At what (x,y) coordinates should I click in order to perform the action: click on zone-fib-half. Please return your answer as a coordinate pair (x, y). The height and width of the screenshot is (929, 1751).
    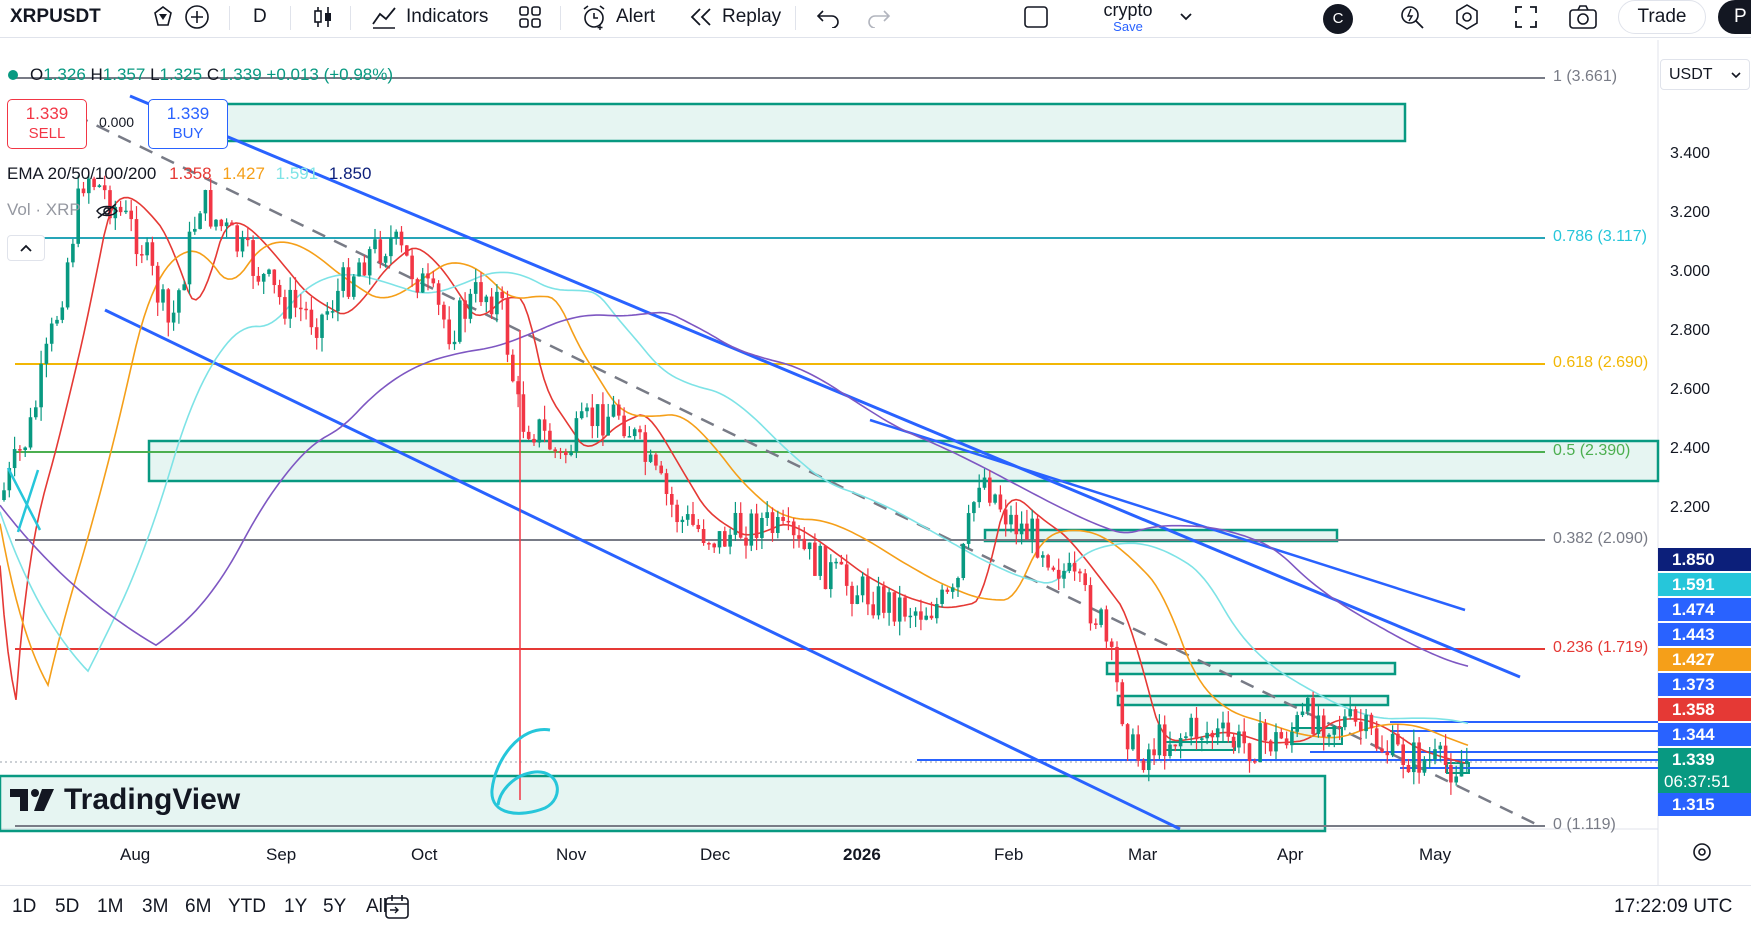
    Looking at the image, I should click on (903, 461).